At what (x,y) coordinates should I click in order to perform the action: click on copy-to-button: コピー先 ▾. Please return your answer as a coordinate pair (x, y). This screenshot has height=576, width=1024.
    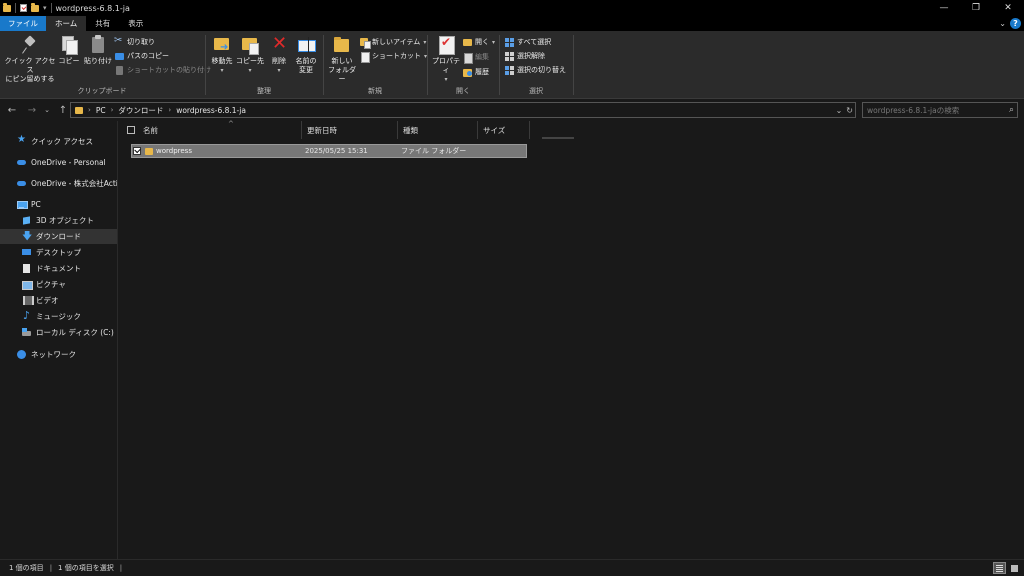
    Looking at the image, I should click on (250, 55).